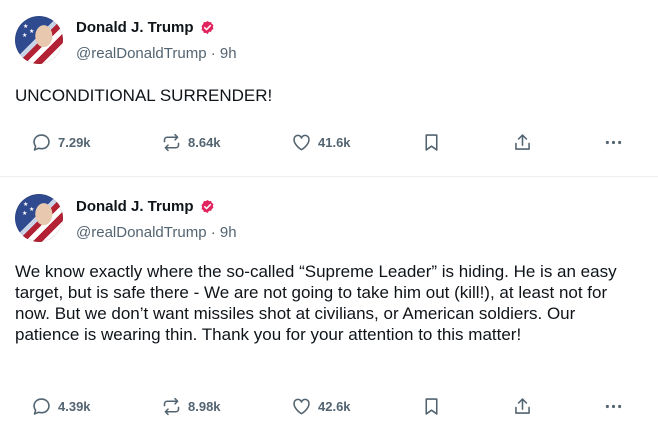 This screenshot has width=658, height=432. I want to click on reply-count: 7.29k, so click(74, 142).